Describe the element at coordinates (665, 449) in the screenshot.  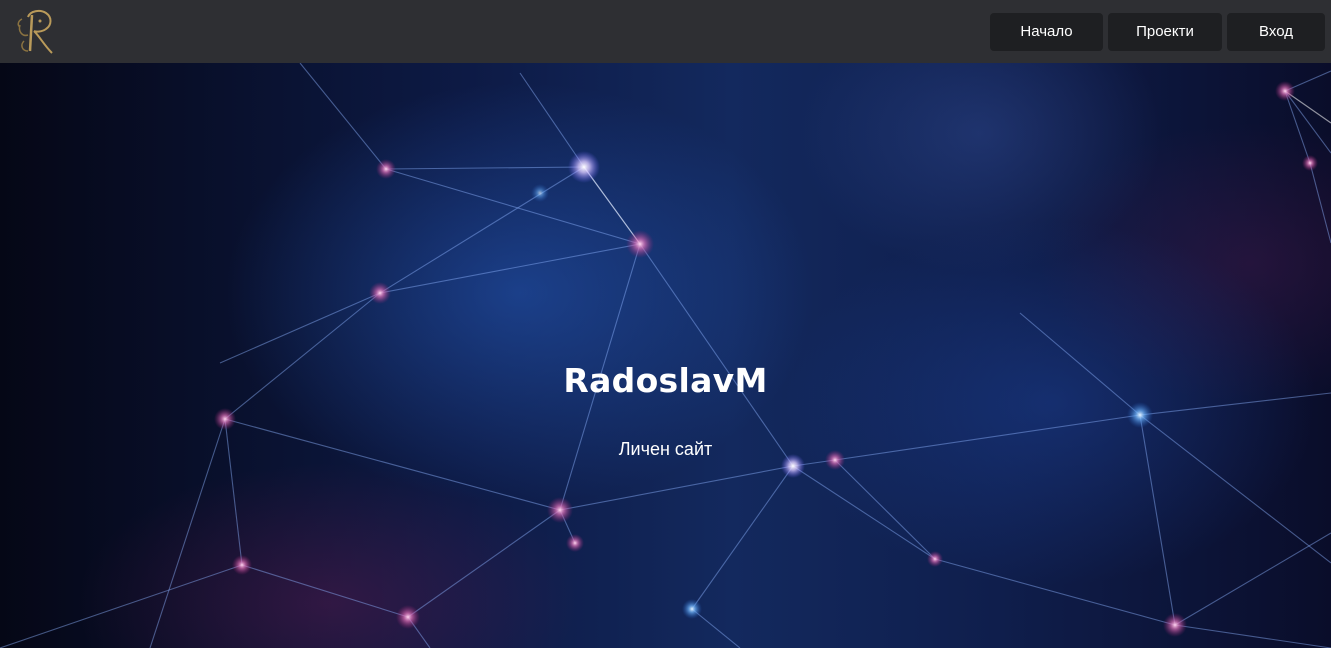
I see `hero-subtitle: Личен сайт` at that location.